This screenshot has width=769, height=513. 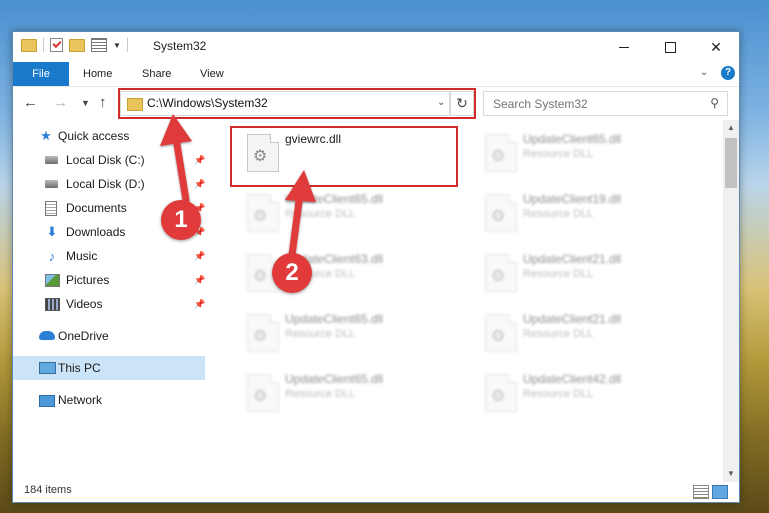 I want to click on large-icons-view-icon, so click(x=720, y=492).